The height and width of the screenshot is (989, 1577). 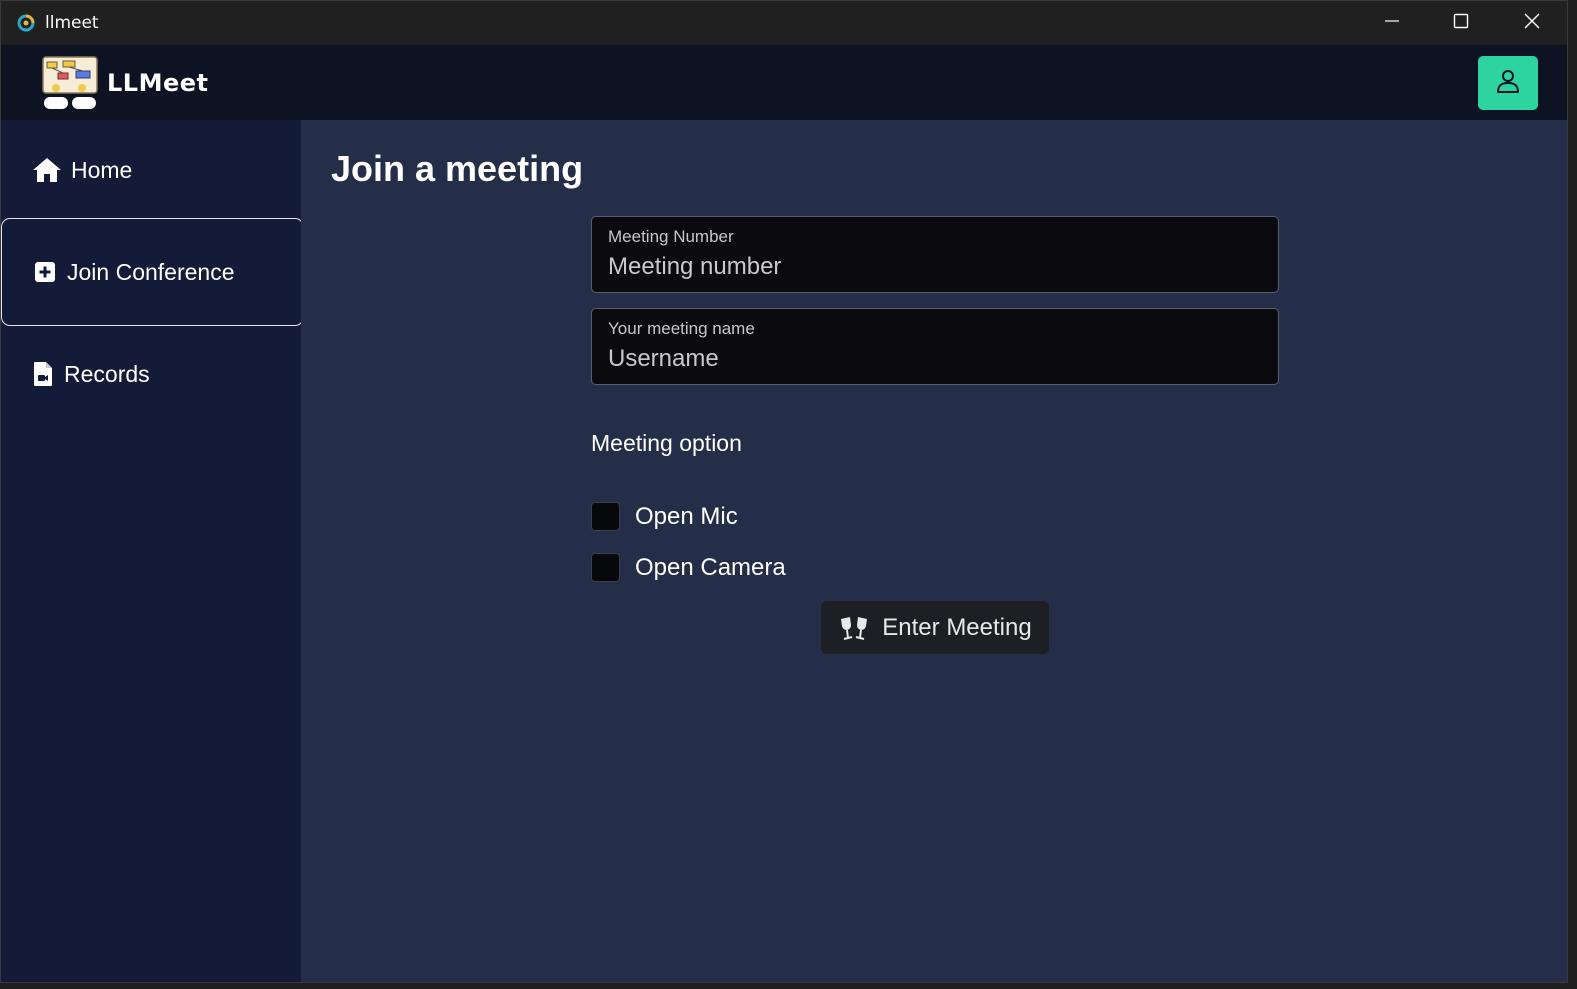 I want to click on username-input, so click(x=933, y=359).